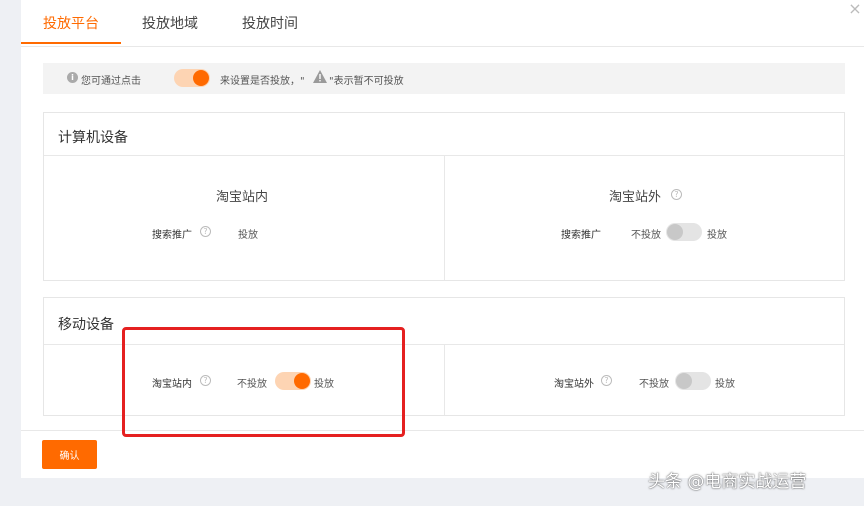 The image size is (864, 506). I want to click on tab-region: 投放地域, so click(170, 28).